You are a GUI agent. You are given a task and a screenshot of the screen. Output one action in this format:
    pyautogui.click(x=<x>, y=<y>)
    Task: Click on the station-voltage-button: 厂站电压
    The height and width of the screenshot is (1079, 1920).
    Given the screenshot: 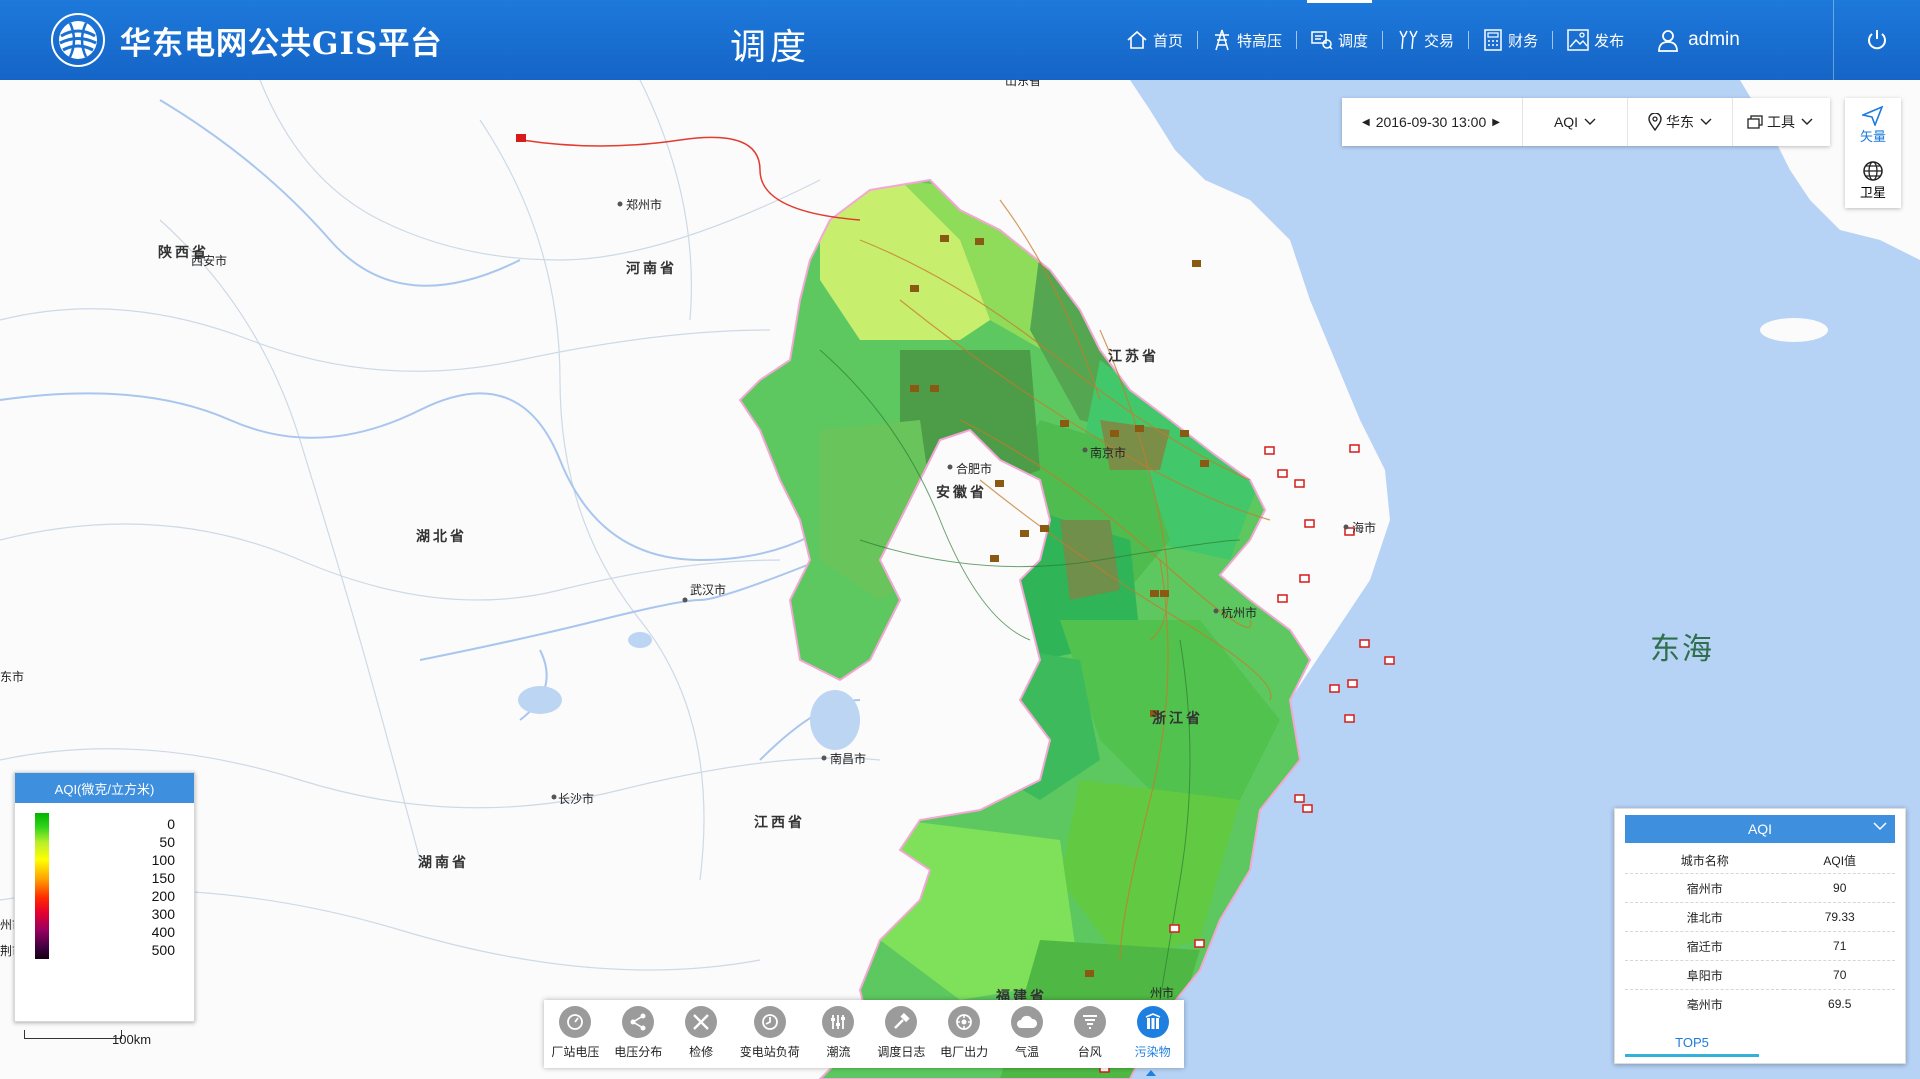 What is the action you would take?
    pyautogui.click(x=575, y=1034)
    